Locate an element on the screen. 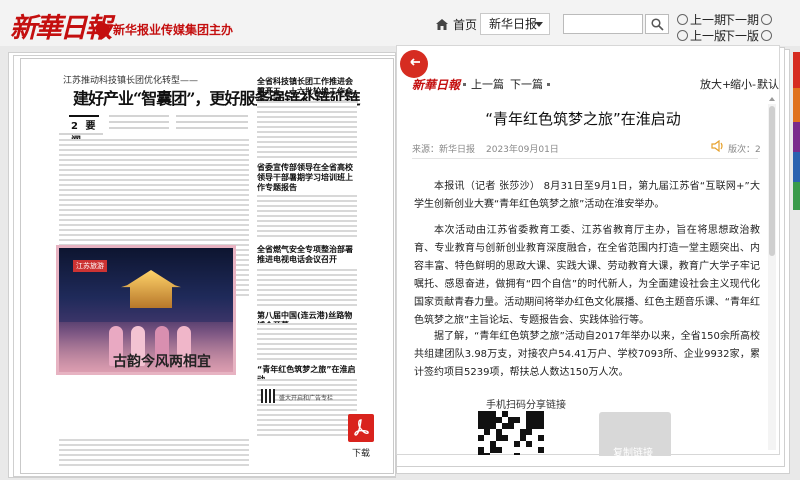  top-bar: 新華日報 新华报业传媒集团主办 首页 新华日报 上一期 下一期 上一版 下一版 is located at coordinates (400, 23).